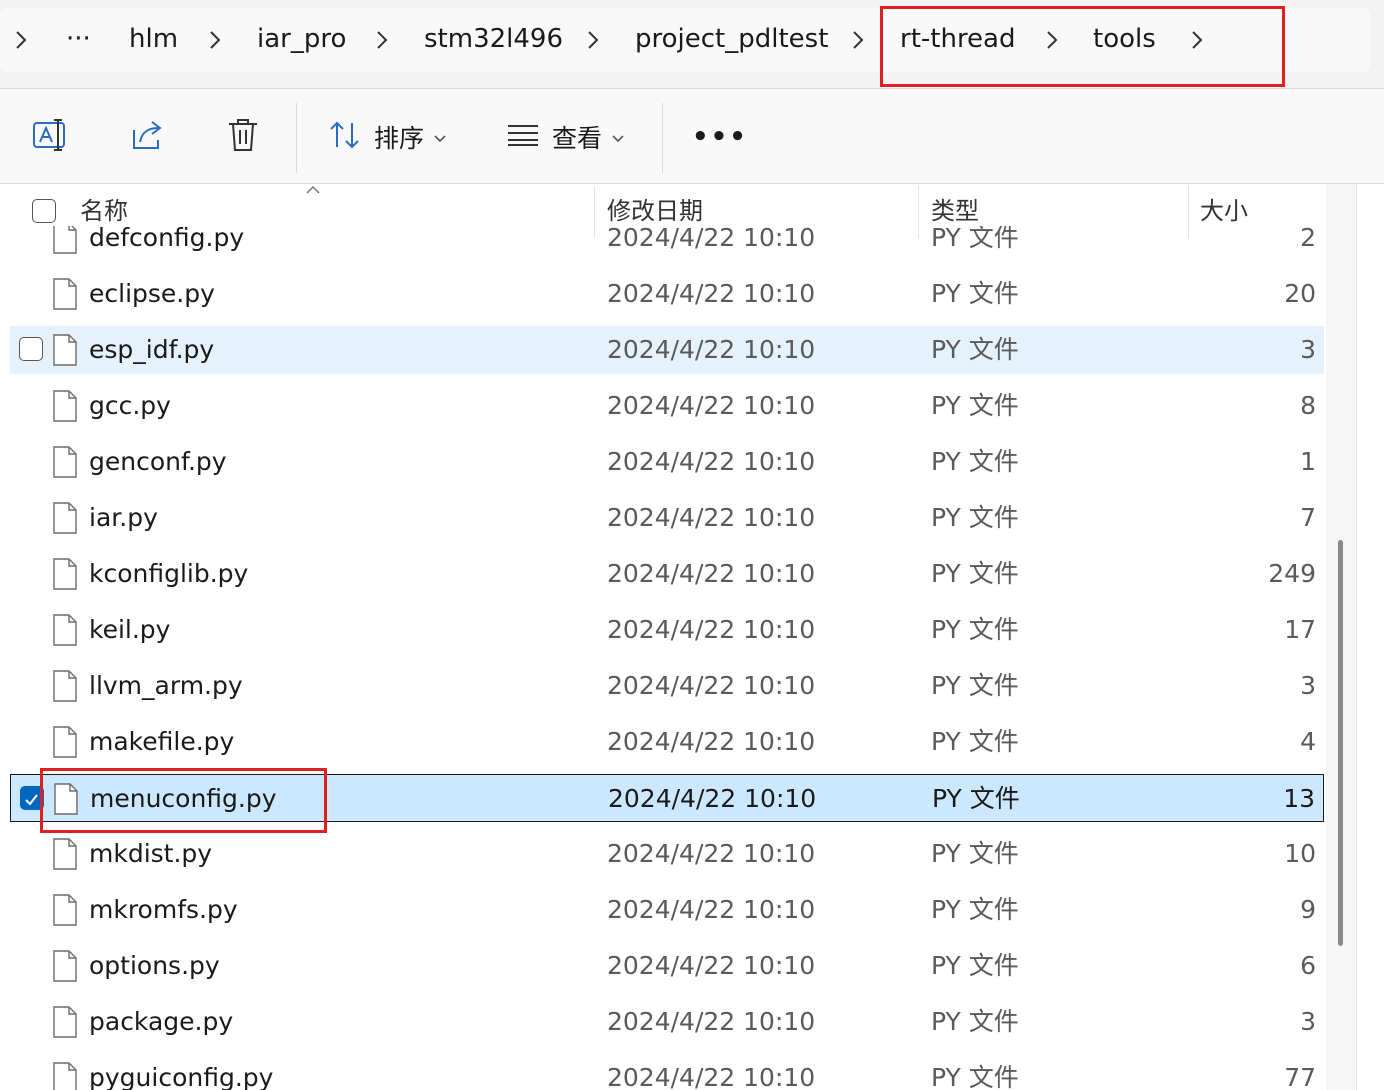 This screenshot has height=1090, width=1384. I want to click on file-row: llvm_arm.py 2024/4/22 10:10 PY 文件 3, so click(667, 686).